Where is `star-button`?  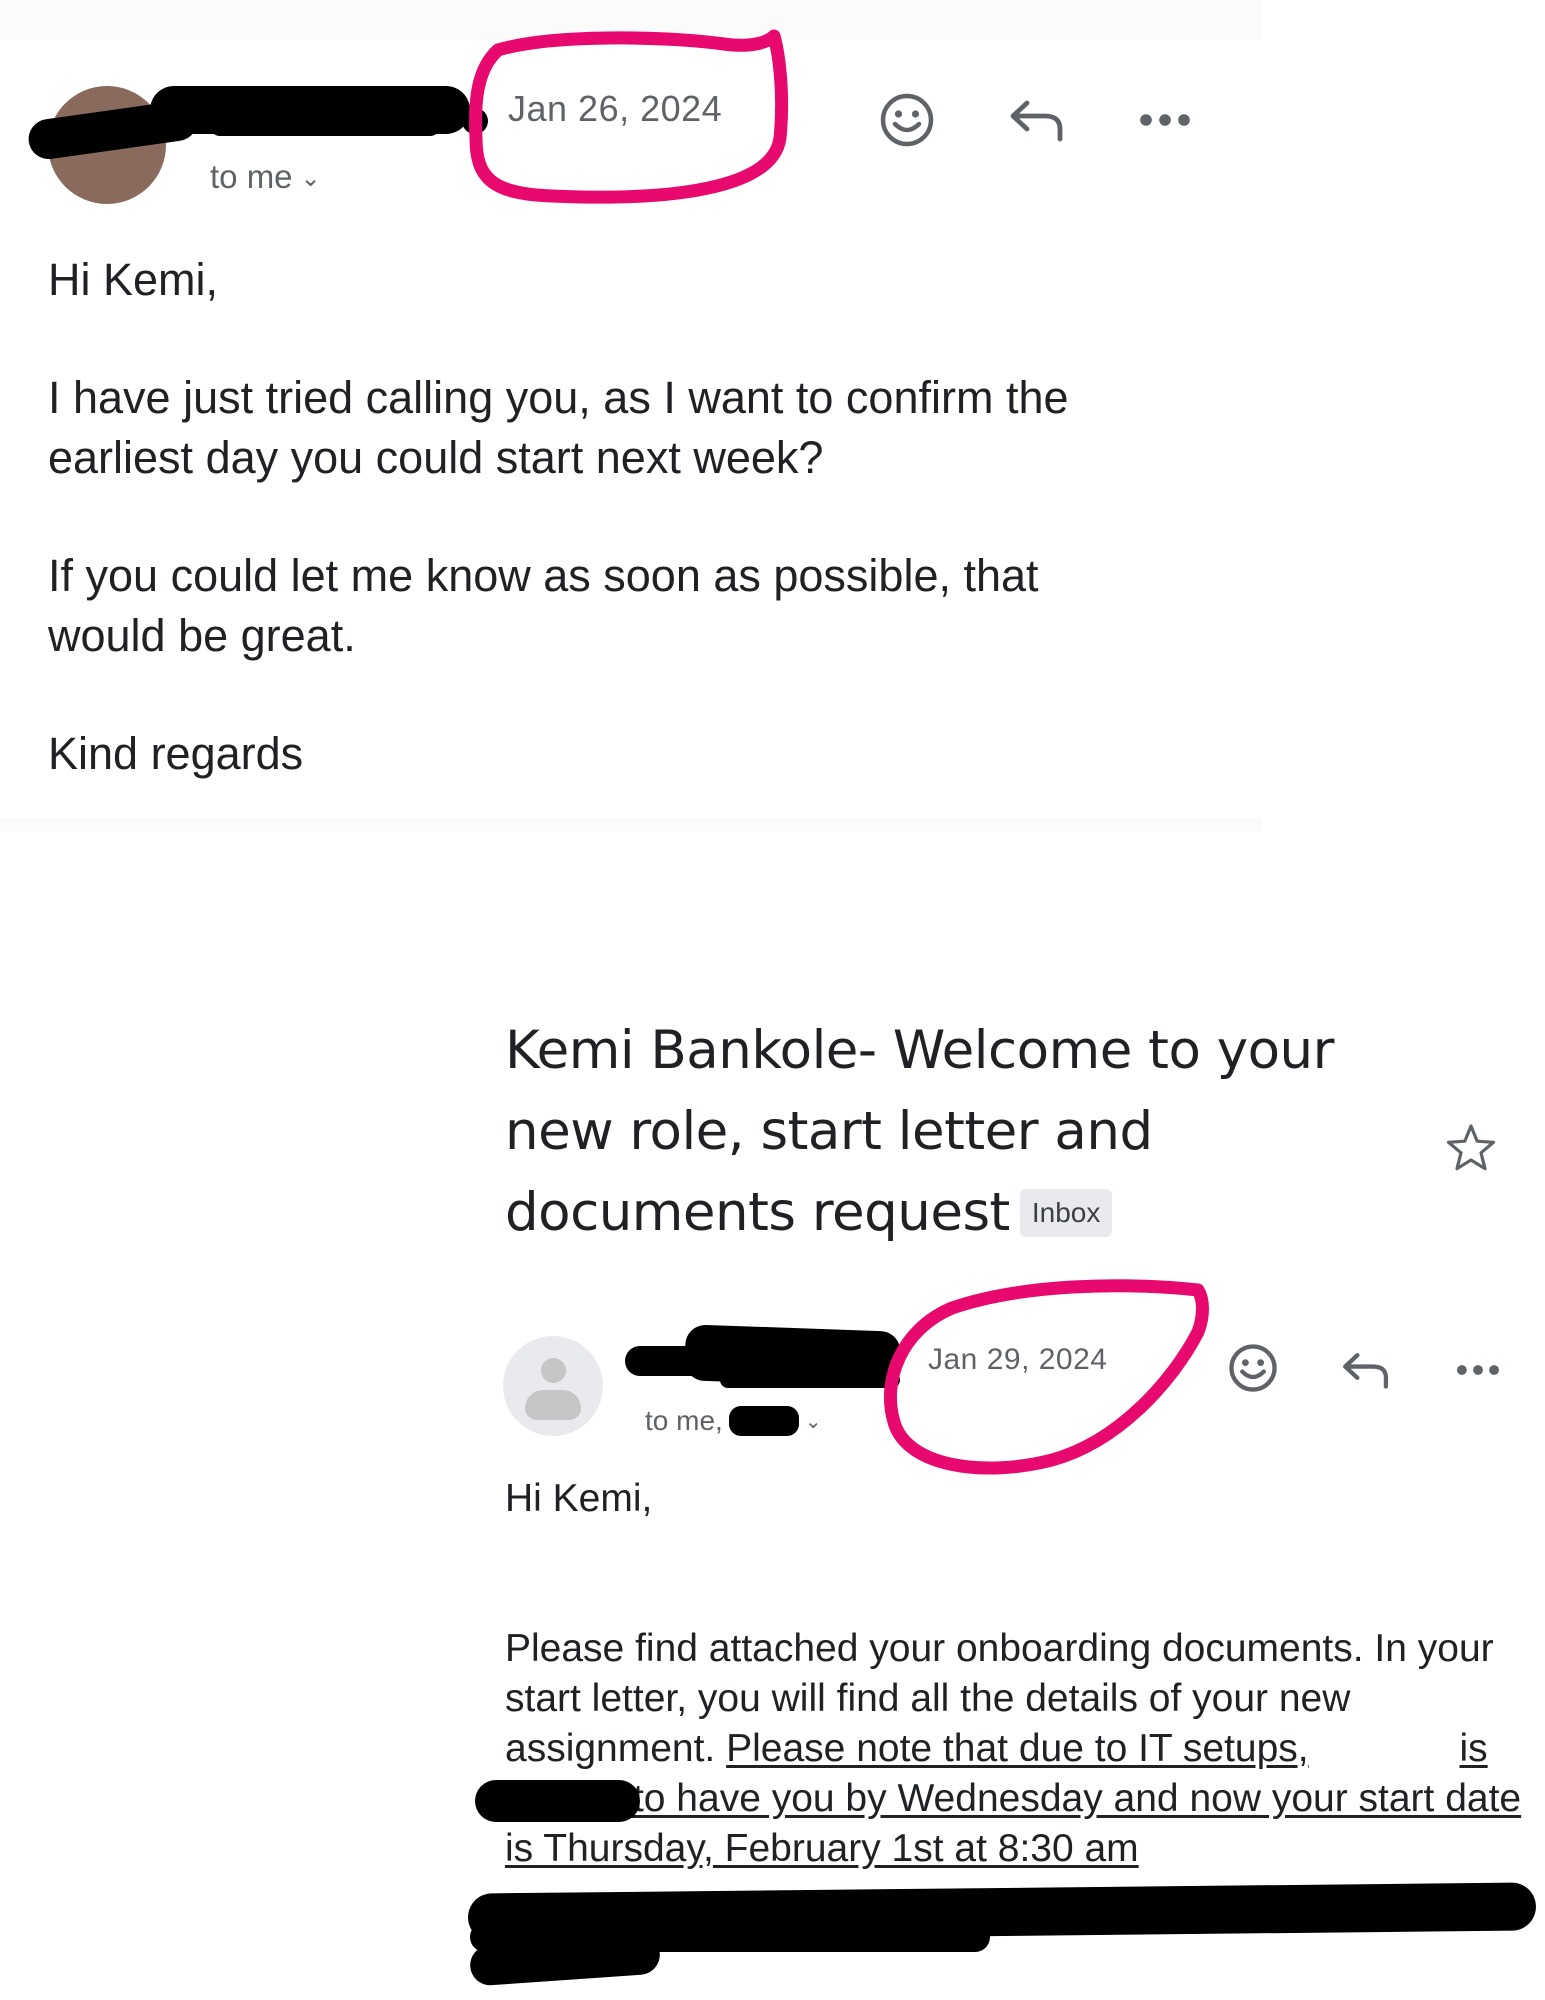
star-button is located at coordinates (1471, 1150).